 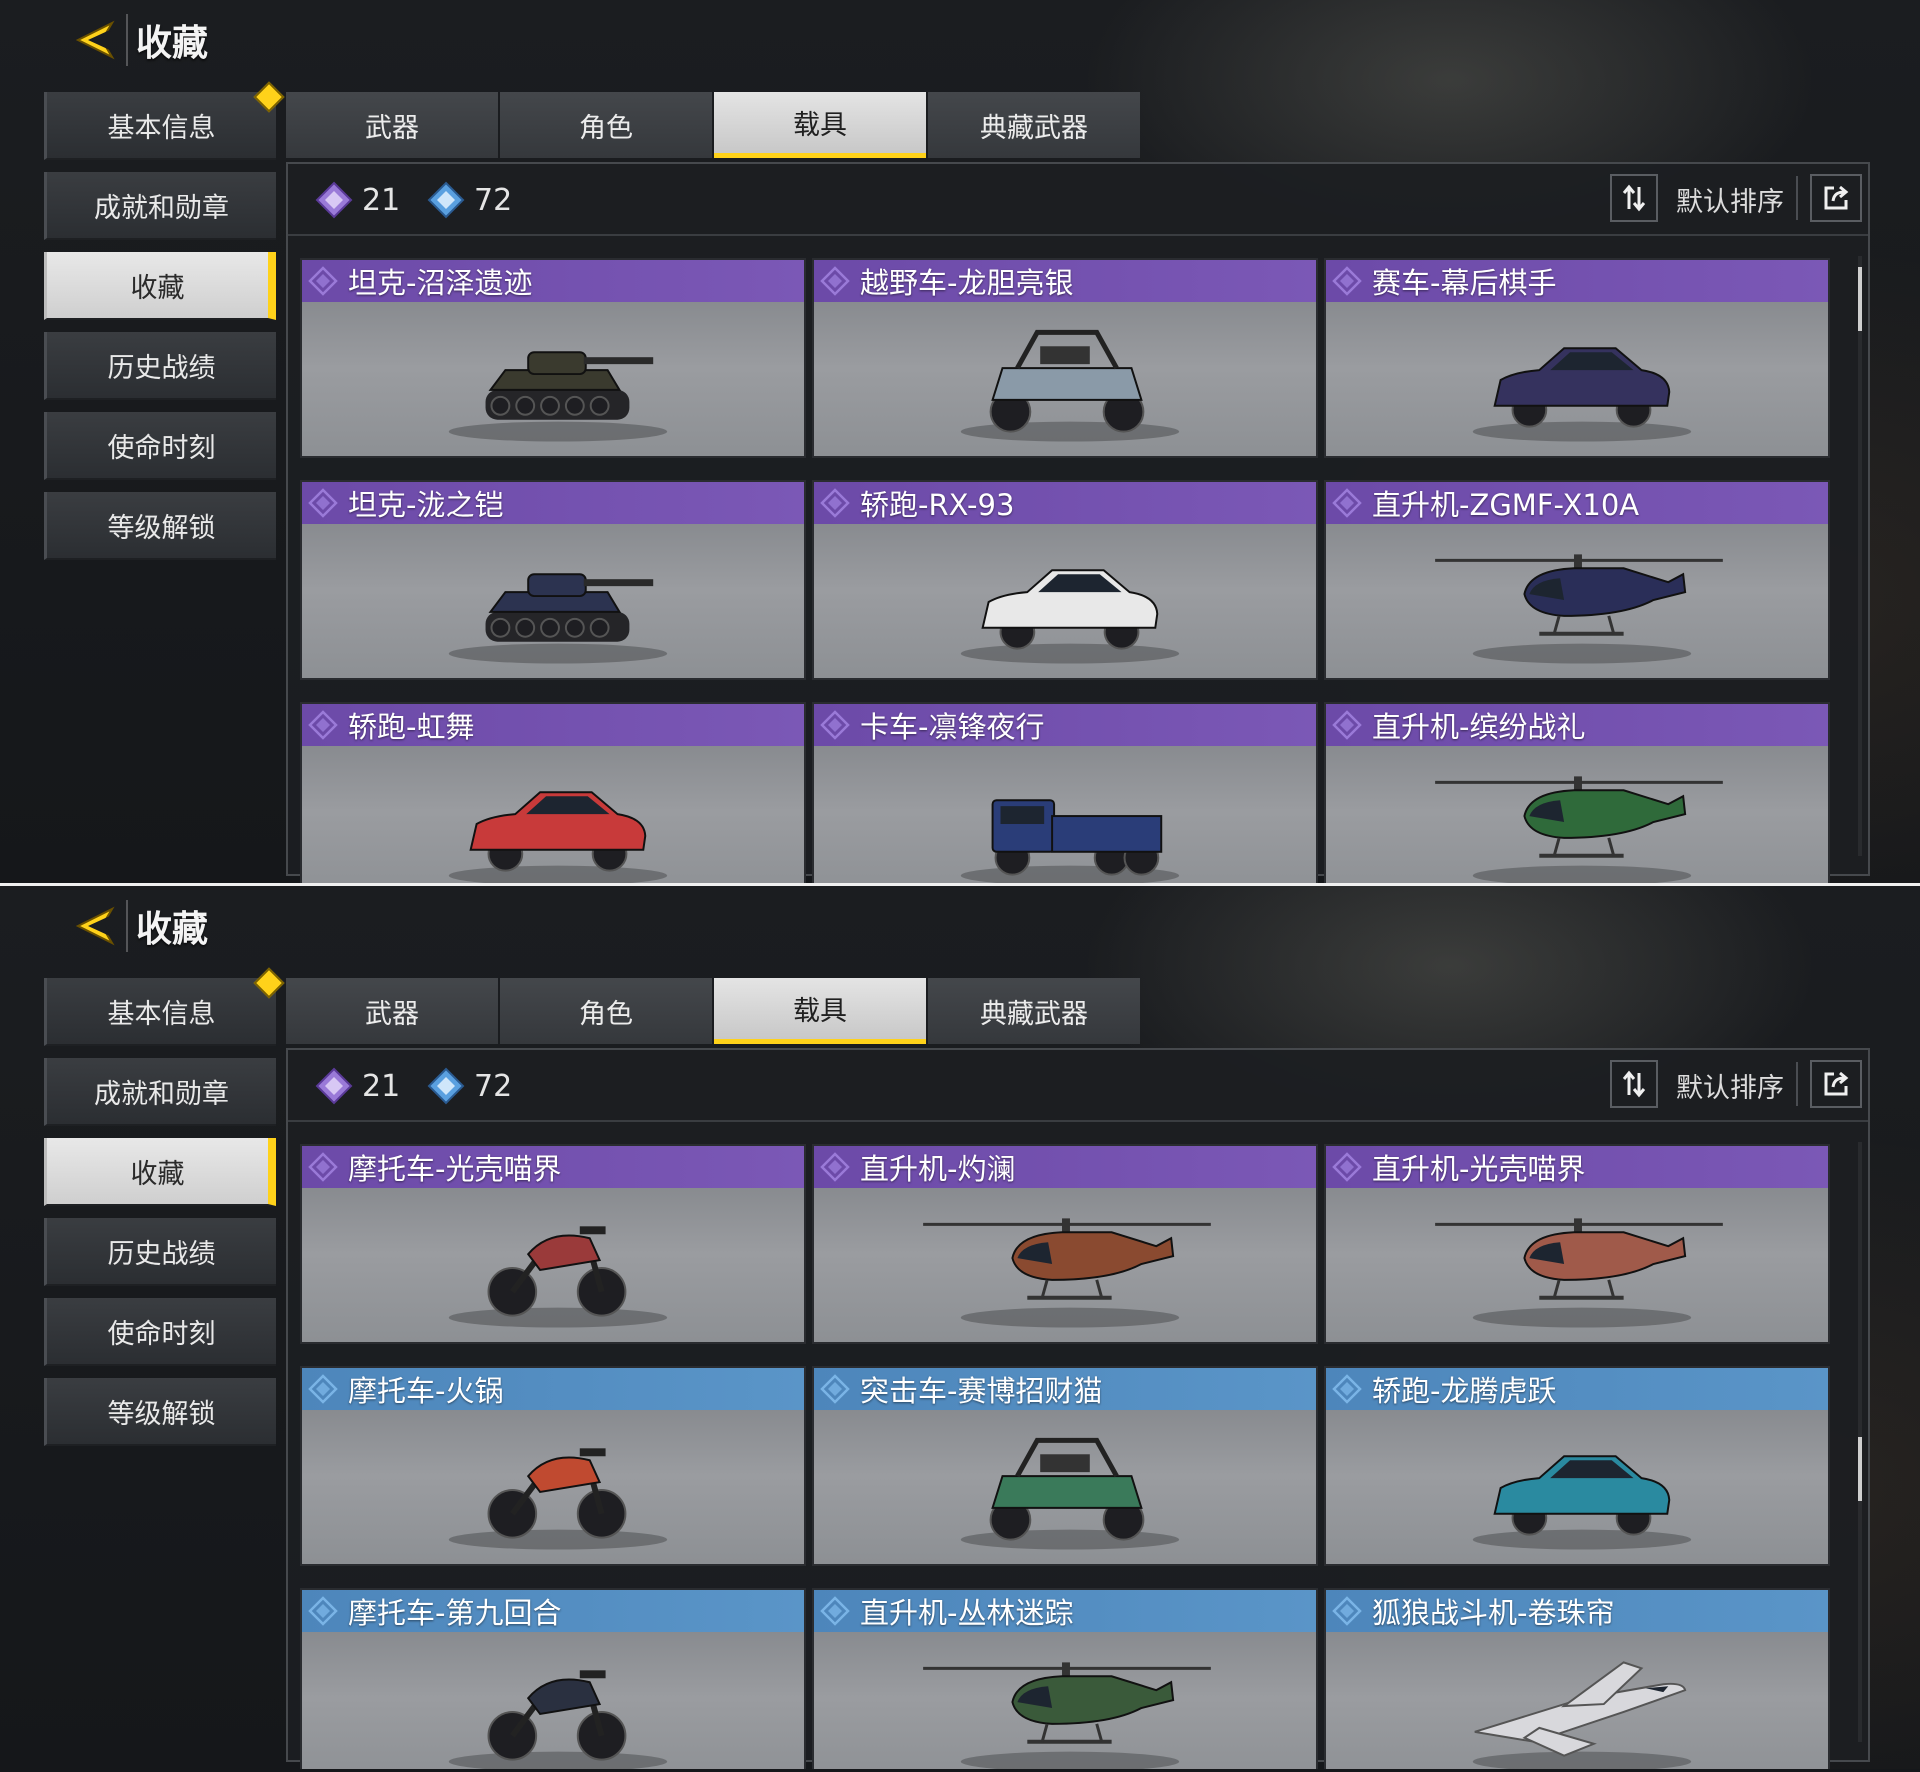 I want to click on vehicle-card-header: 摩托车-第九回合, so click(x=553, y=1611).